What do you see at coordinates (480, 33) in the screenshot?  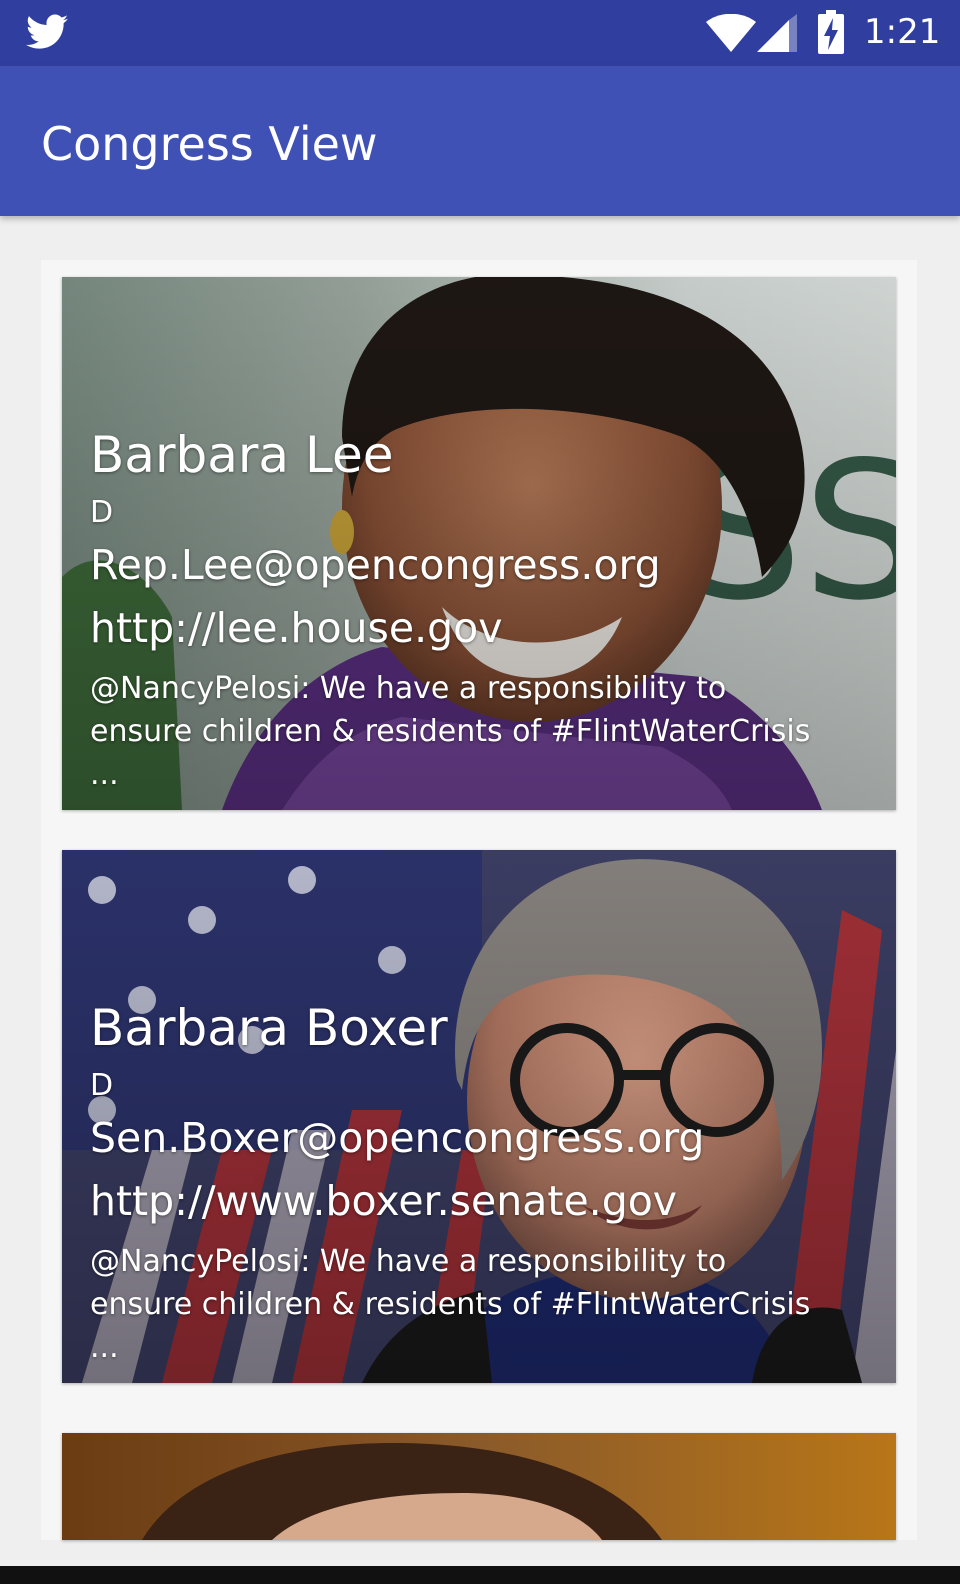 I see `status-bar: 1:21` at bounding box center [480, 33].